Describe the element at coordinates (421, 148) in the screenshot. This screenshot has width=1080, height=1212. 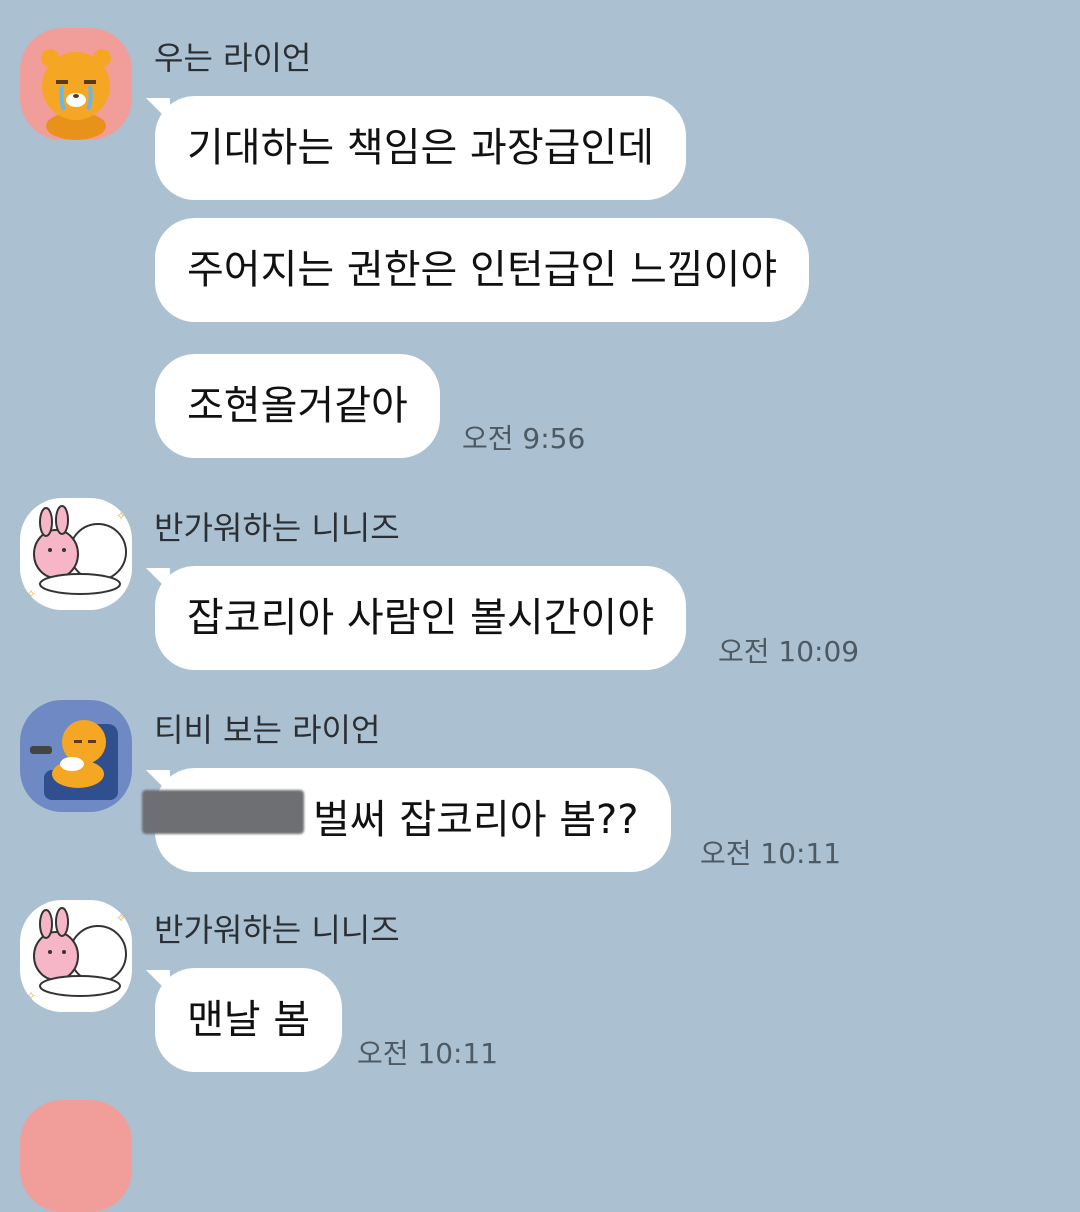
I see `message-bubble: 기대하는 책임은 과장급인데` at that location.